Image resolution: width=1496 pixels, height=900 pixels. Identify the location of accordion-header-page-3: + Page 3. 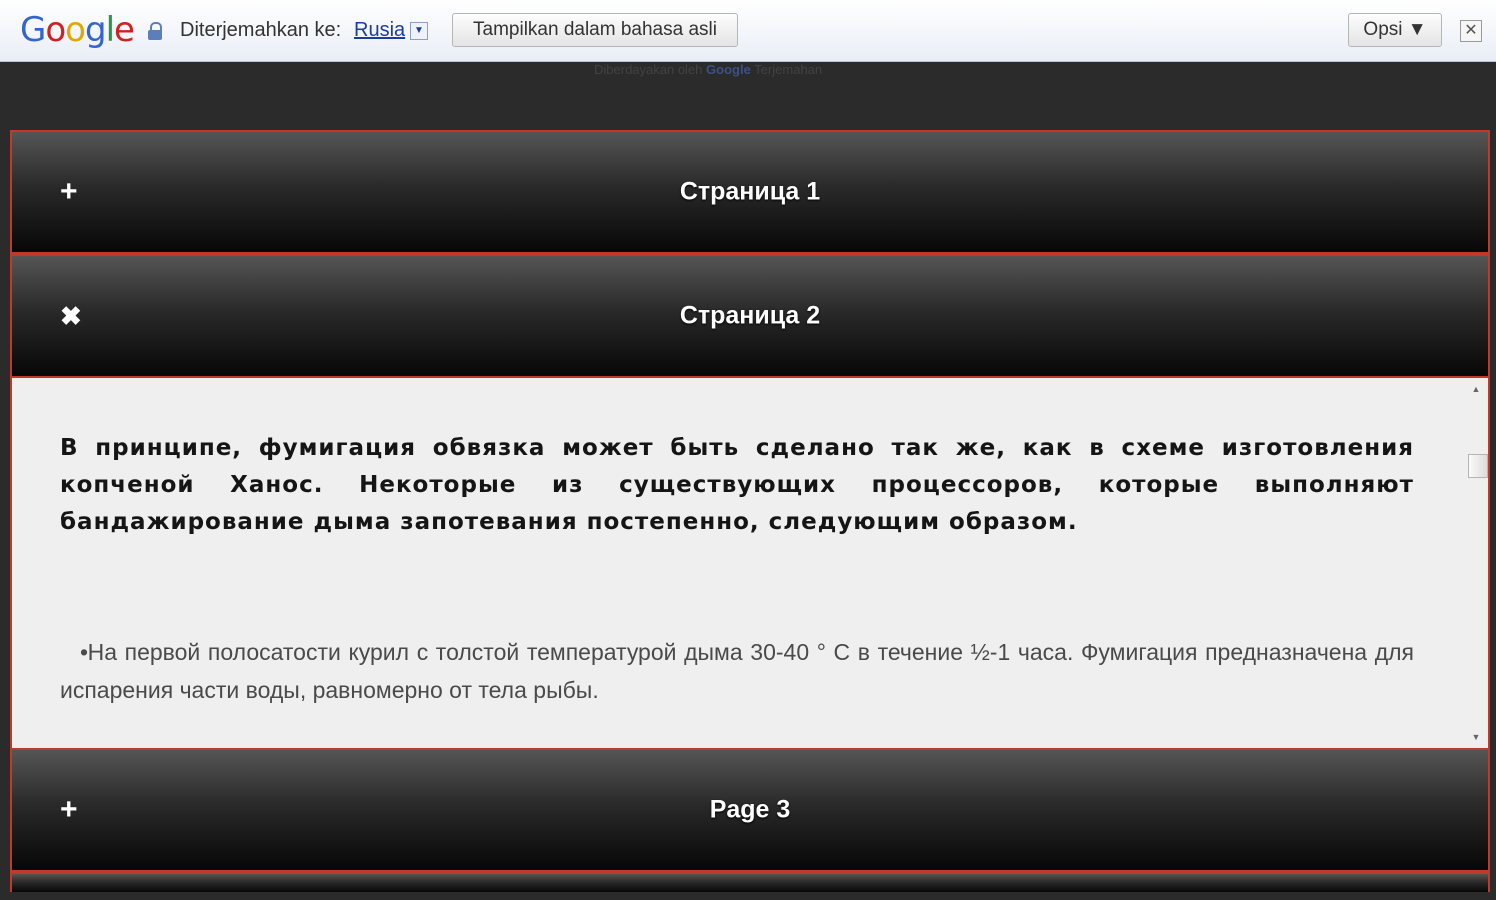
(750, 810).